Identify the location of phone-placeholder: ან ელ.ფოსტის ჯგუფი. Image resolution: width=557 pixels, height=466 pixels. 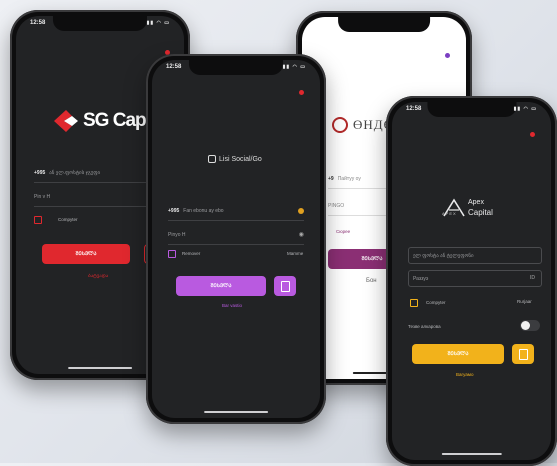
(75, 173).